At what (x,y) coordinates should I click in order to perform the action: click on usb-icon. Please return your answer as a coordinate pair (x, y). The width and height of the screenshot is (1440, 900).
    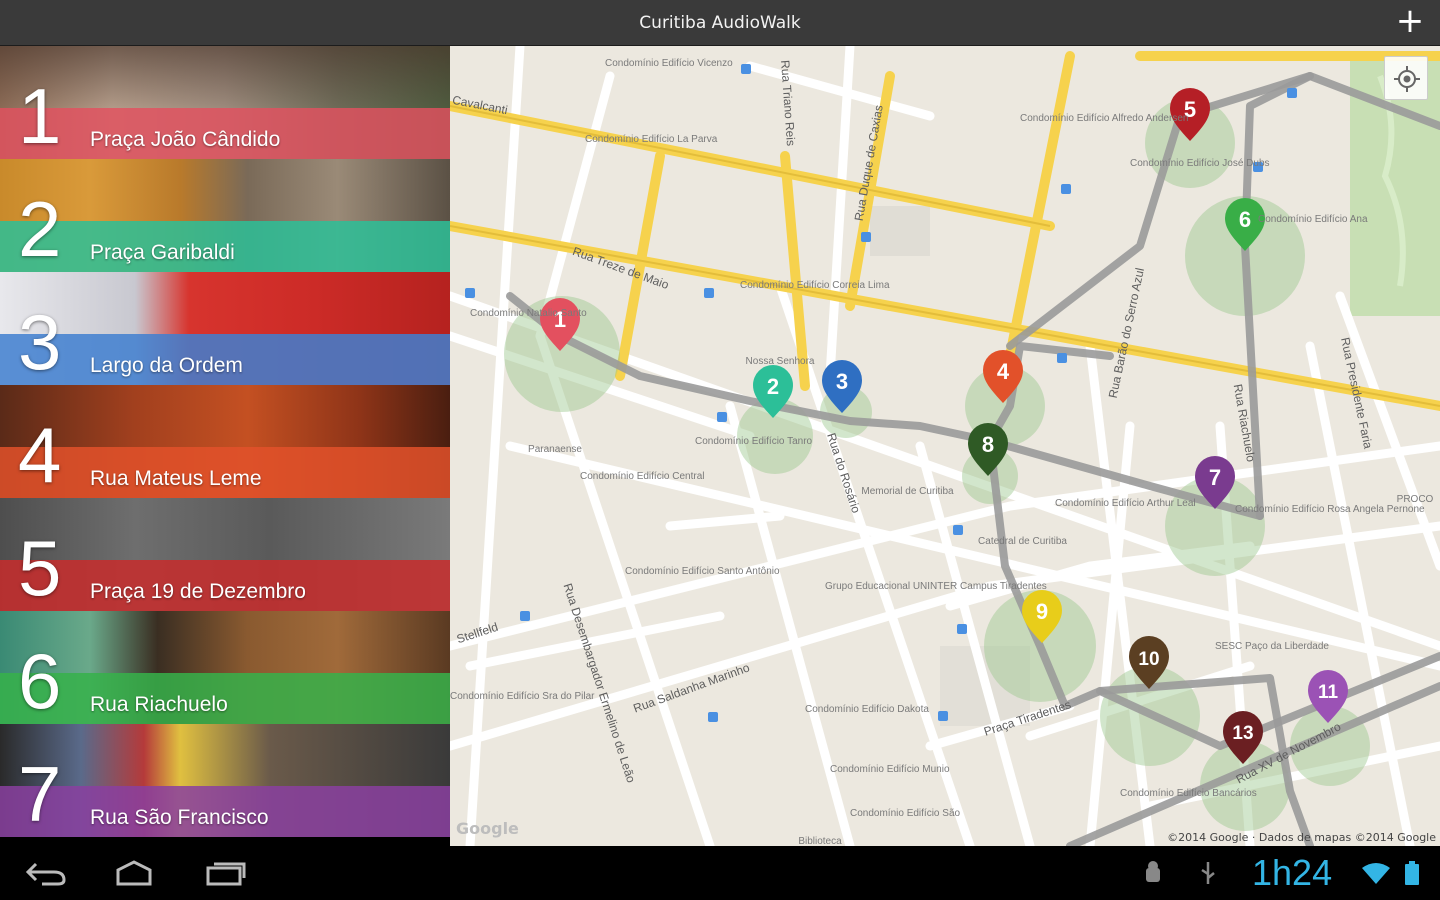
    Looking at the image, I should click on (1208, 873).